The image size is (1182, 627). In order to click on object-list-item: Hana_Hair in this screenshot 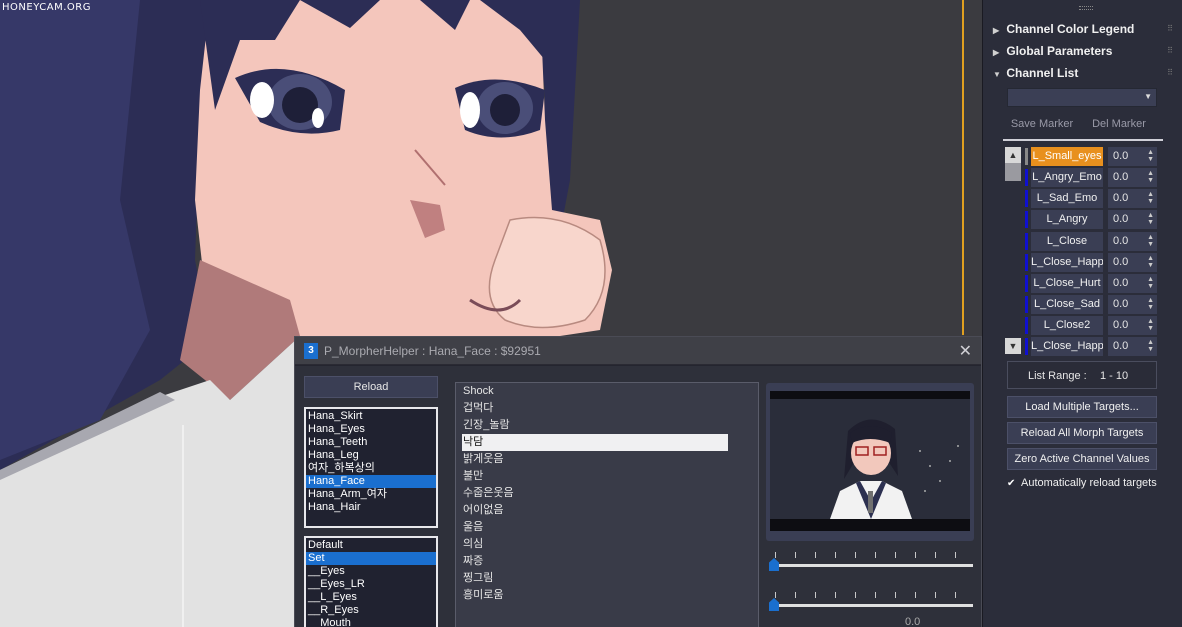, I will do `click(371, 507)`.